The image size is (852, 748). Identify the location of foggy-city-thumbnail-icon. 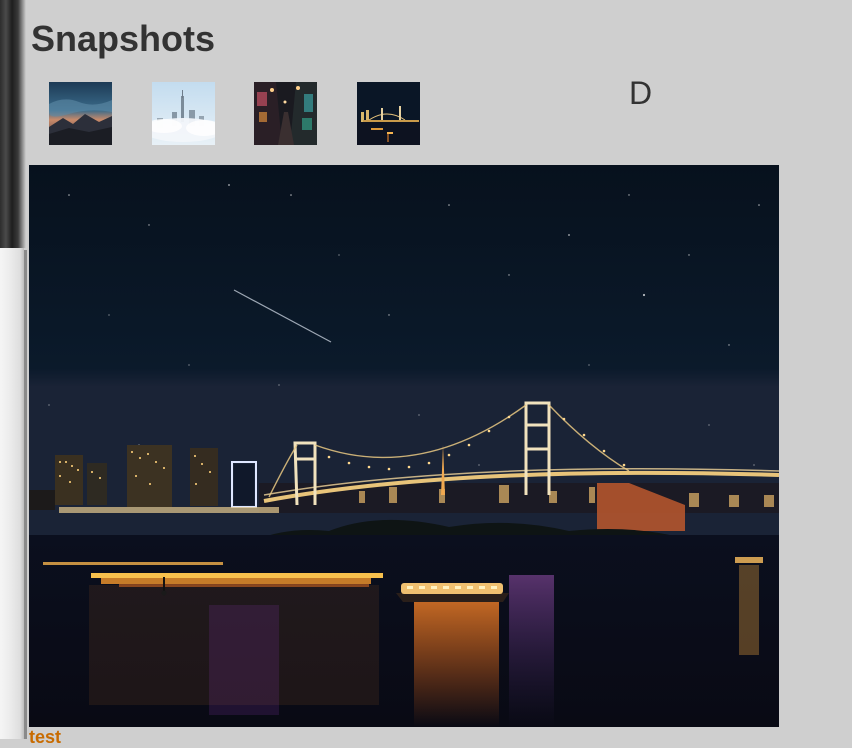
(183, 113).